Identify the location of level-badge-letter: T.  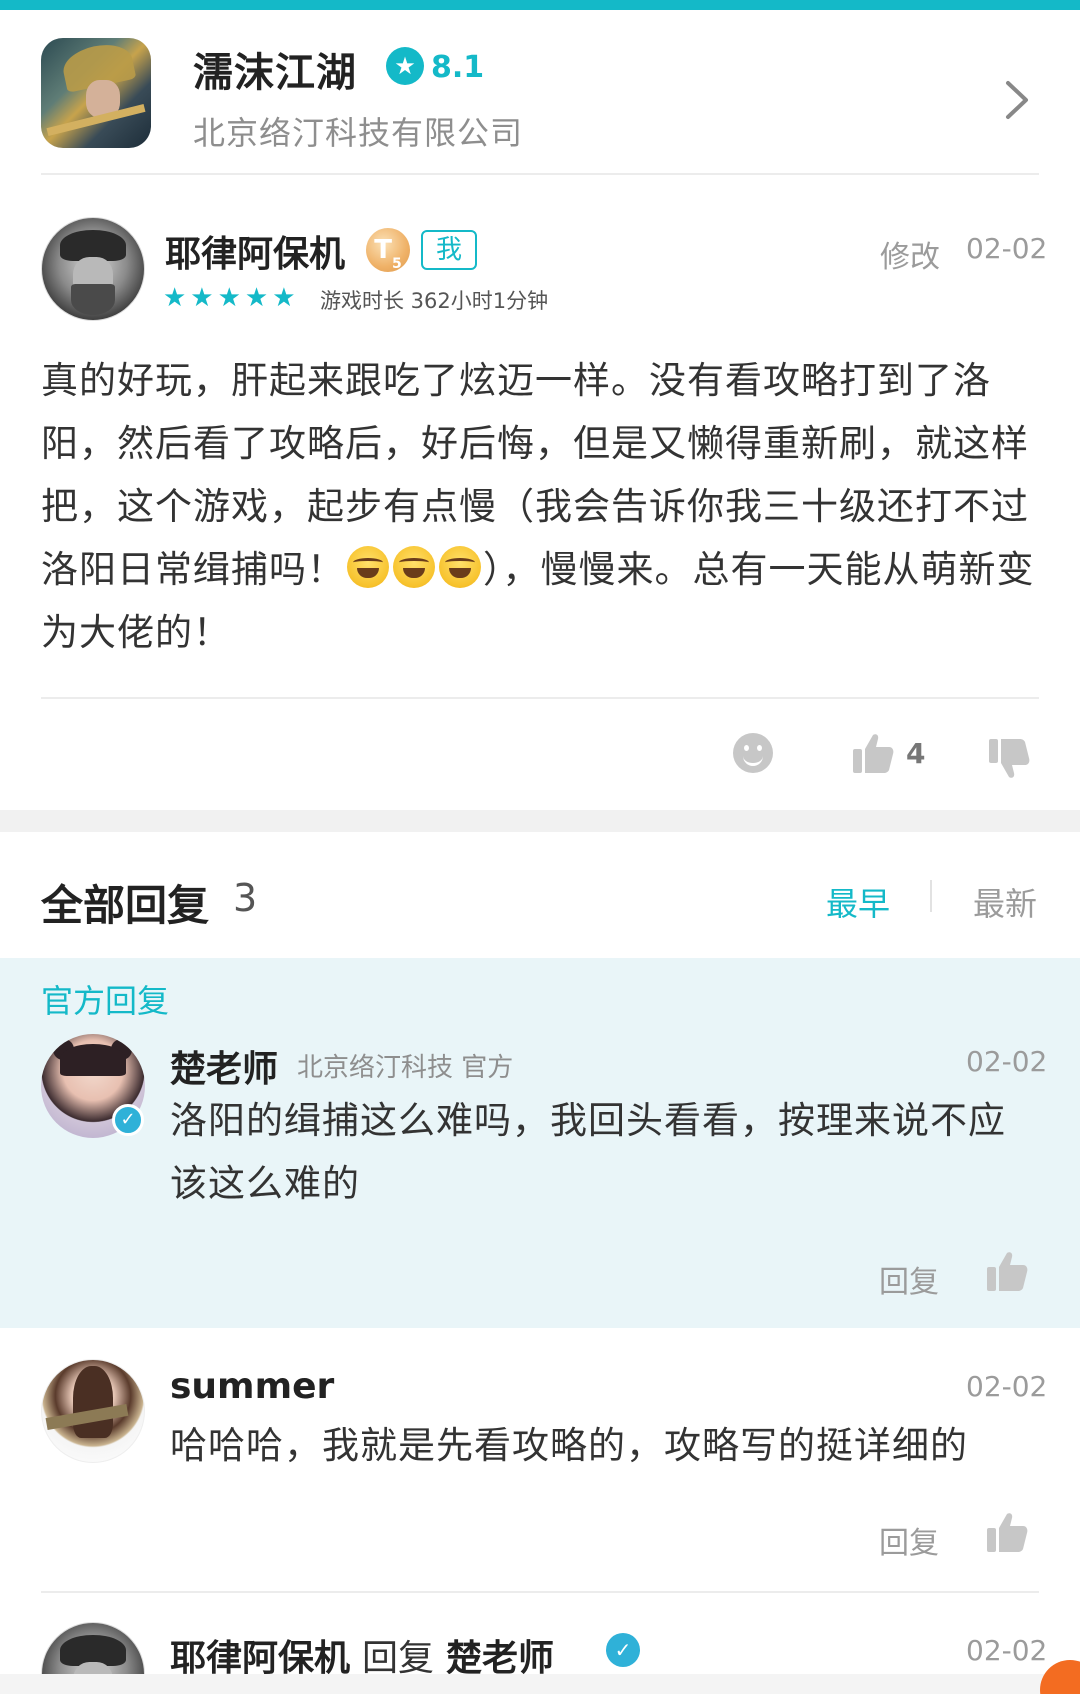
(383, 250).